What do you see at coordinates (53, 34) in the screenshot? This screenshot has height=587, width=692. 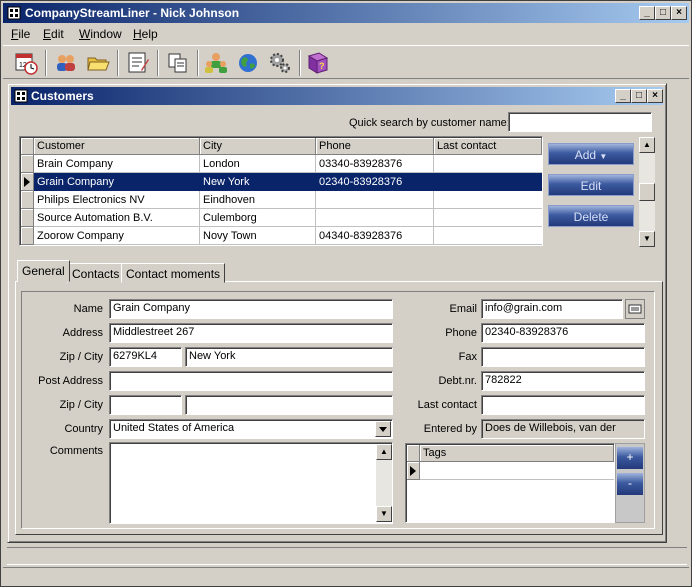 I see `menu-edit: Edit` at bounding box center [53, 34].